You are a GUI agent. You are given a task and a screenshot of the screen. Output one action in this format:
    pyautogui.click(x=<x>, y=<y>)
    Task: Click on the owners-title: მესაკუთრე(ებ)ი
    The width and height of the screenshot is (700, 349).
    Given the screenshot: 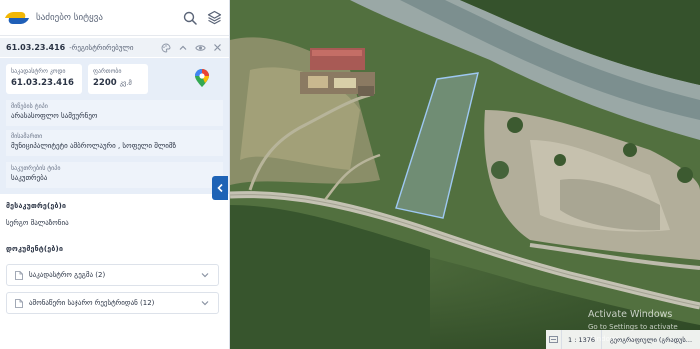 What is the action you would take?
    pyautogui.click(x=36, y=206)
    